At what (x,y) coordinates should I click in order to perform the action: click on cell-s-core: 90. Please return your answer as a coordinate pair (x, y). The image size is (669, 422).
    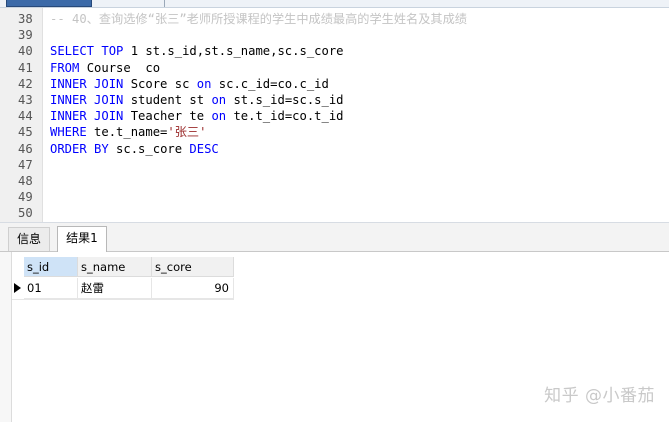
    Looking at the image, I should click on (193, 288).